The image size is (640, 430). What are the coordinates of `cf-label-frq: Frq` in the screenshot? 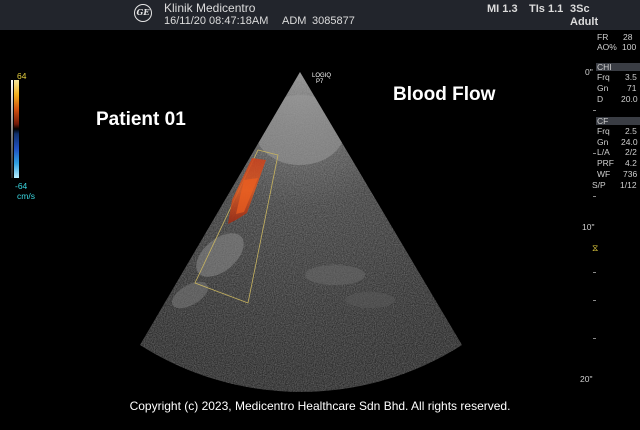 It's located at (603, 131).